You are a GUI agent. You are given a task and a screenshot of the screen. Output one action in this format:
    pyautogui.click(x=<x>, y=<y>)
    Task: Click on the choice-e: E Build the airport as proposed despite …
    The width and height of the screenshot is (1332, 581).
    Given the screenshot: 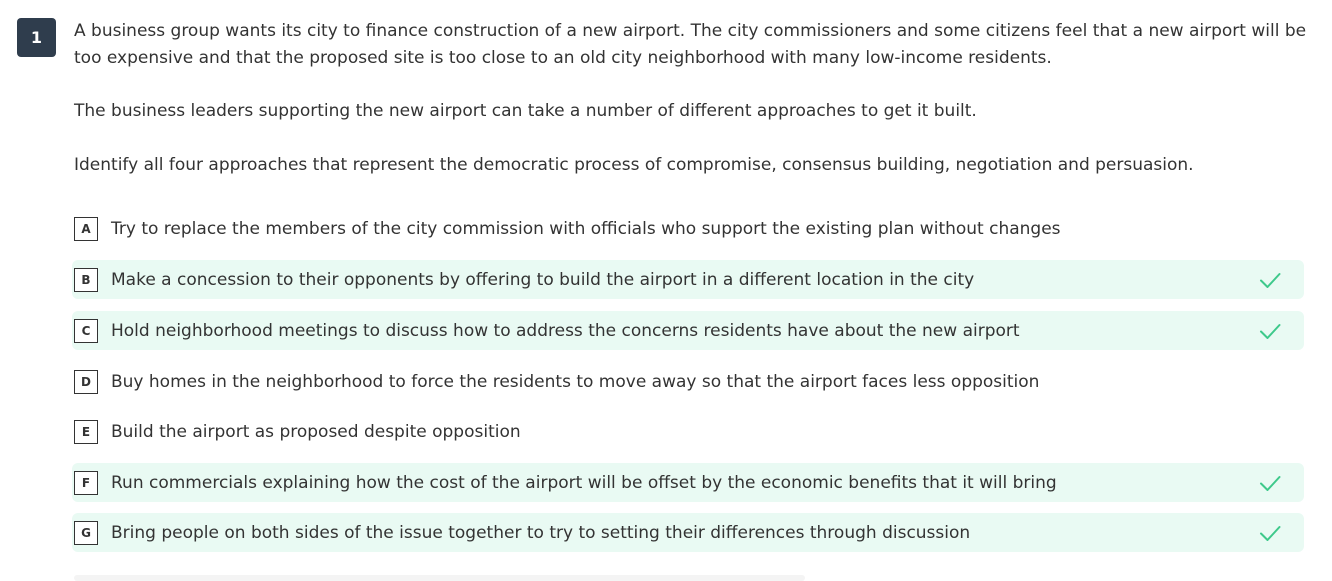 What is the action you would take?
    pyautogui.click(x=688, y=431)
    